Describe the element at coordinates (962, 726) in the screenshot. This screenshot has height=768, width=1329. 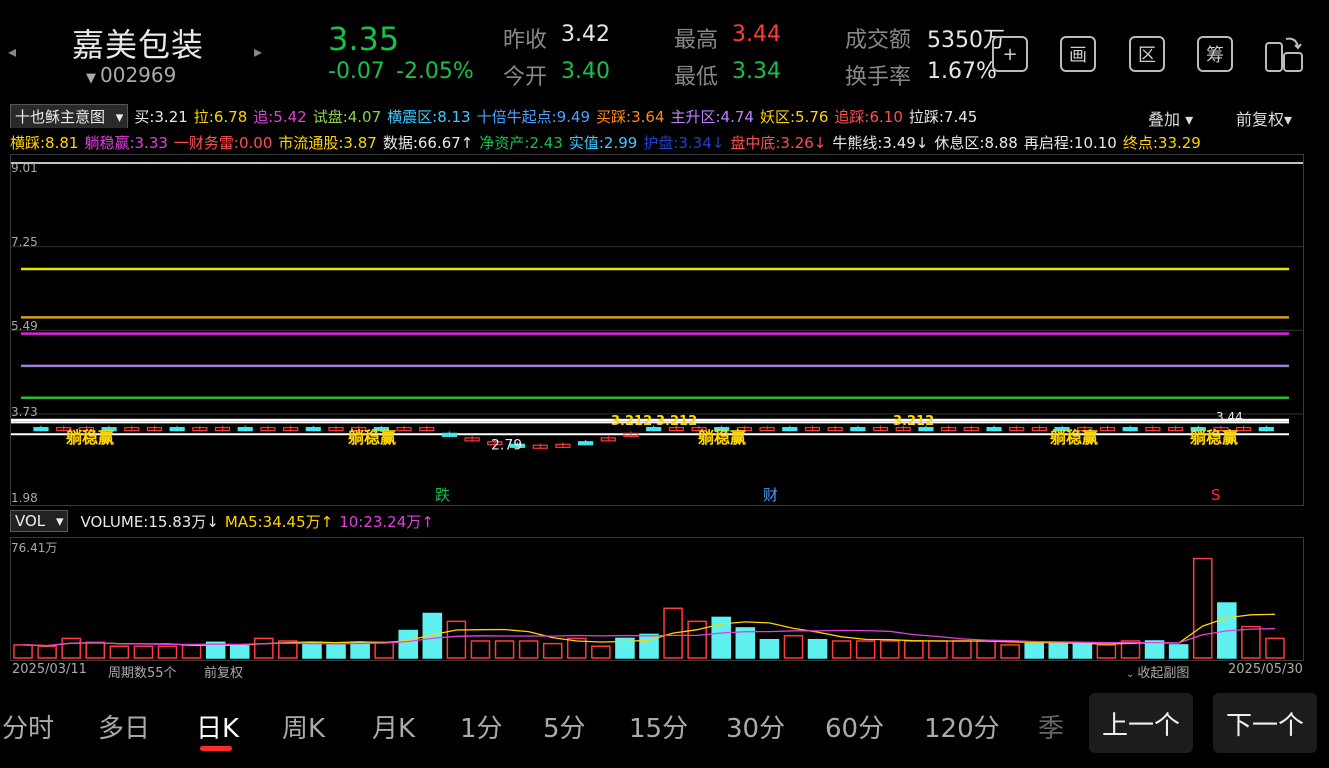
I see `tab-120min: 120分` at that location.